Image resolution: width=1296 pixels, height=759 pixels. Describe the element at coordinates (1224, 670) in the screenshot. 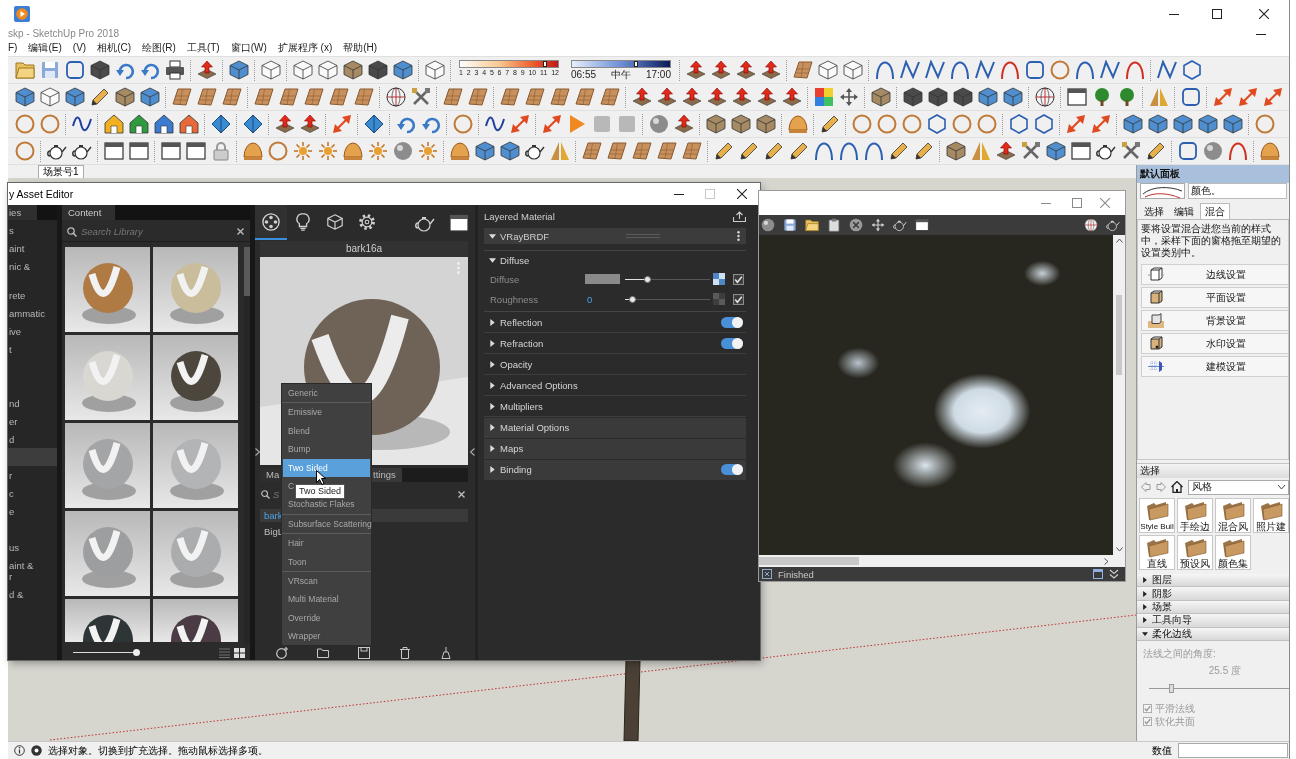

I see `angle-value: 25.5 度` at that location.